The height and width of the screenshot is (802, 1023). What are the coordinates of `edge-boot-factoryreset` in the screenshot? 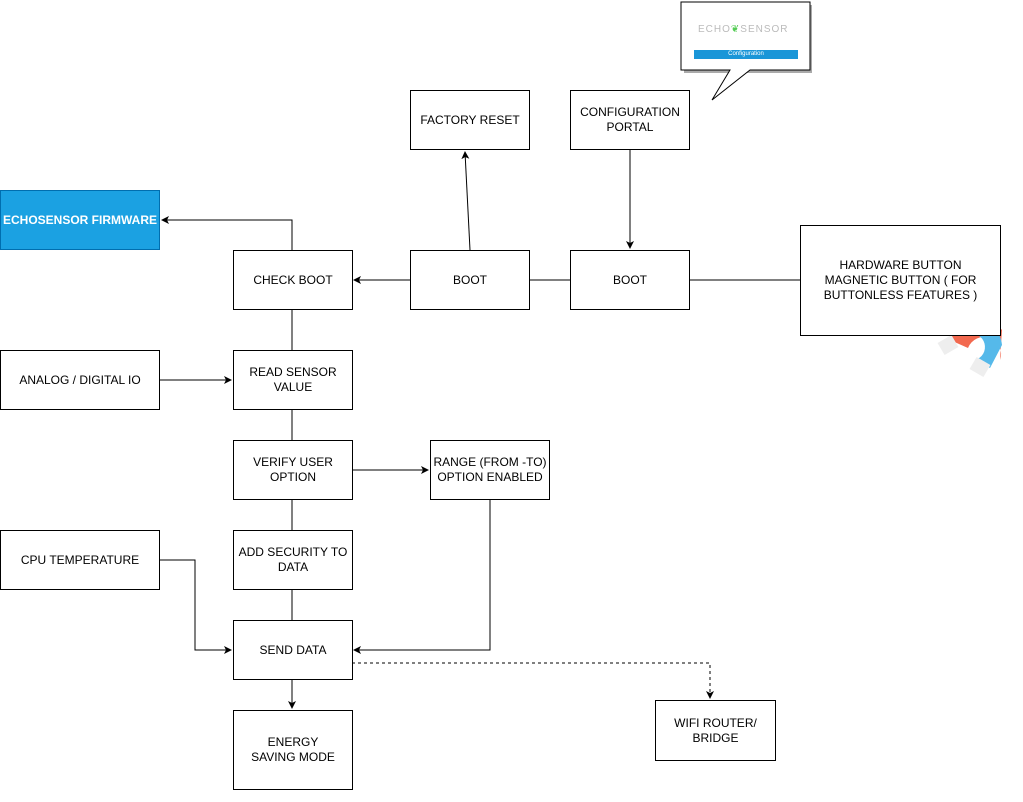 It's located at (466, 201).